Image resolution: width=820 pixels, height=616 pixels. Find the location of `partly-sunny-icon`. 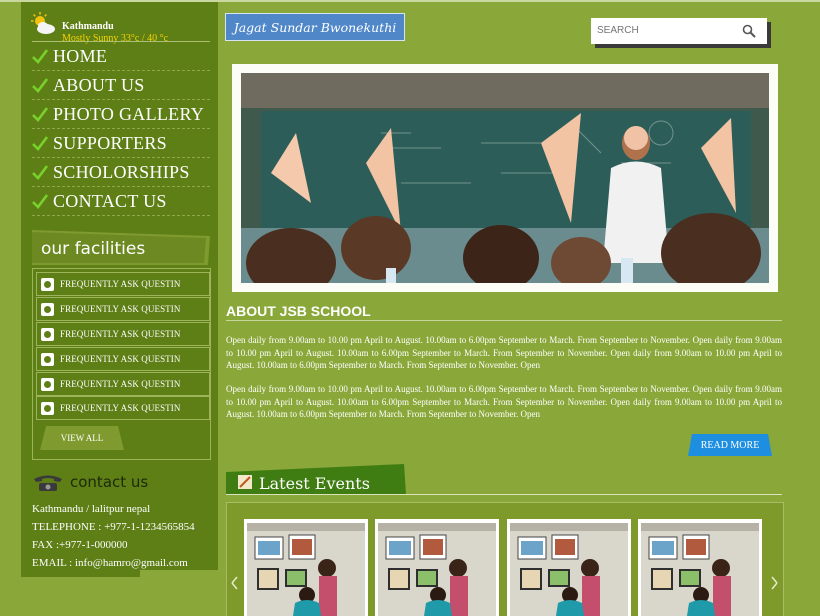

partly-sunny-icon is located at coordinates (43, 23).